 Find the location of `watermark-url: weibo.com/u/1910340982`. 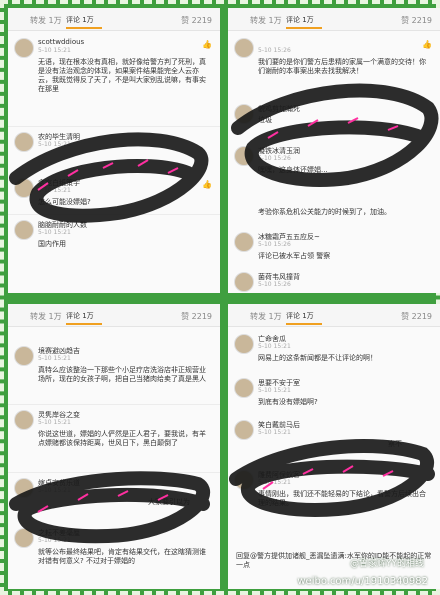

watermark-url: weibo.com/u/1910340982 is located at coordinates (362, 581).